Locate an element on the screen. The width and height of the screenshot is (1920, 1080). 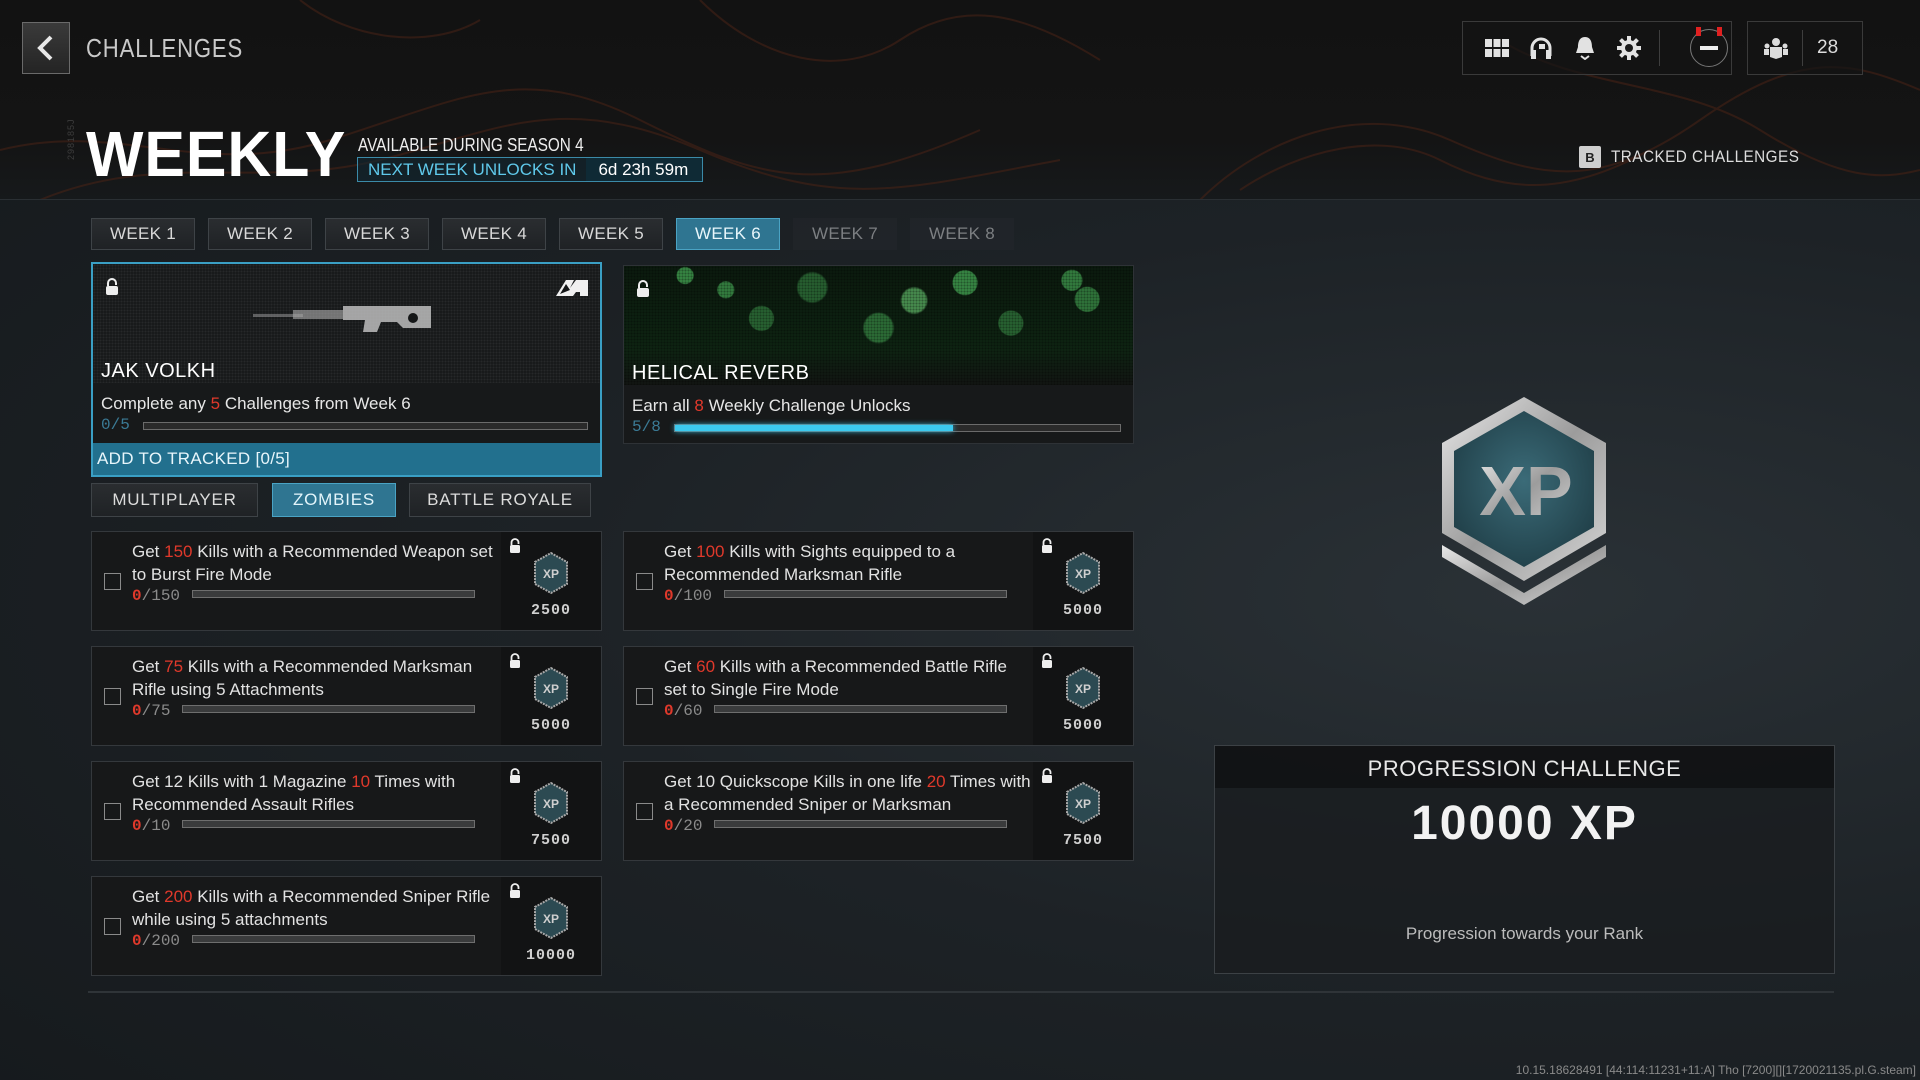
brand-logo-icon is located at coordinates (572, 288).